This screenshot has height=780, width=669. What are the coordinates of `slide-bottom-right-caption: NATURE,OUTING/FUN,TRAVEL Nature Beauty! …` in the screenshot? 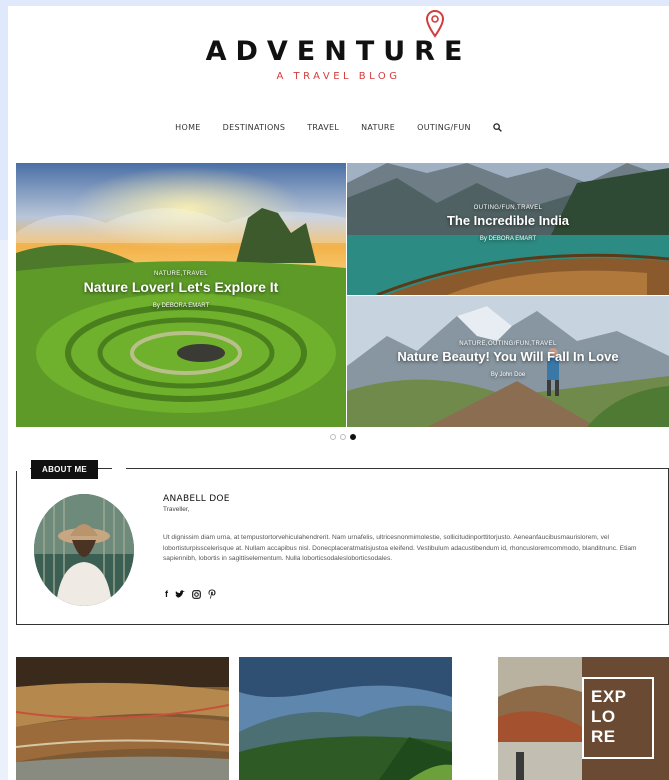 It's located at (508, 359).